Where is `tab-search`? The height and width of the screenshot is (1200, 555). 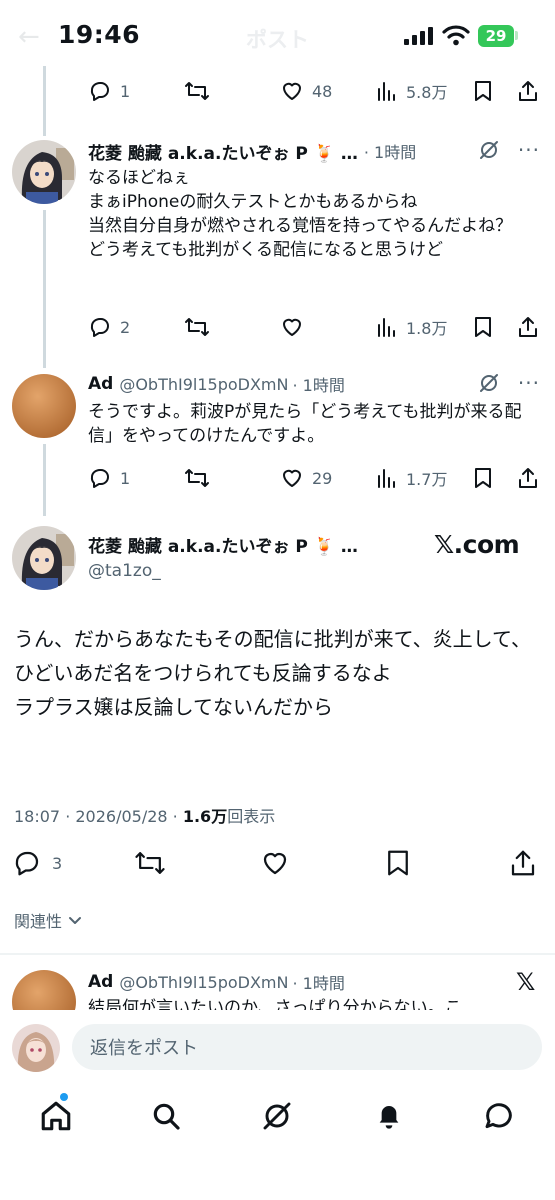 tab-search is located at coordinates (166, 1116).